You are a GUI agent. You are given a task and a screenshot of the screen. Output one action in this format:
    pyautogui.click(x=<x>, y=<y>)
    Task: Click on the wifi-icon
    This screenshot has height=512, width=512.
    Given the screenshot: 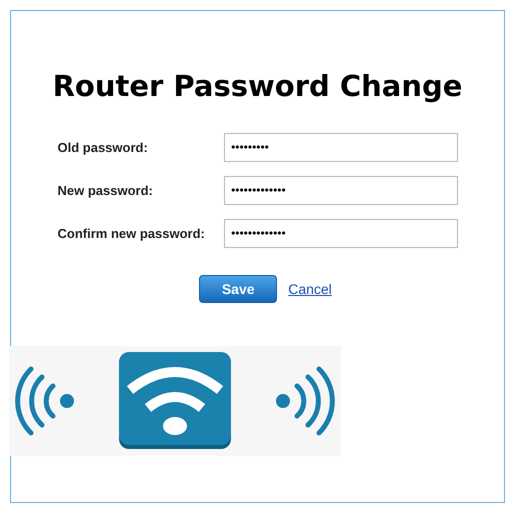 What is the action you would take?
    pyautogui.click(x=175, y=401)
    